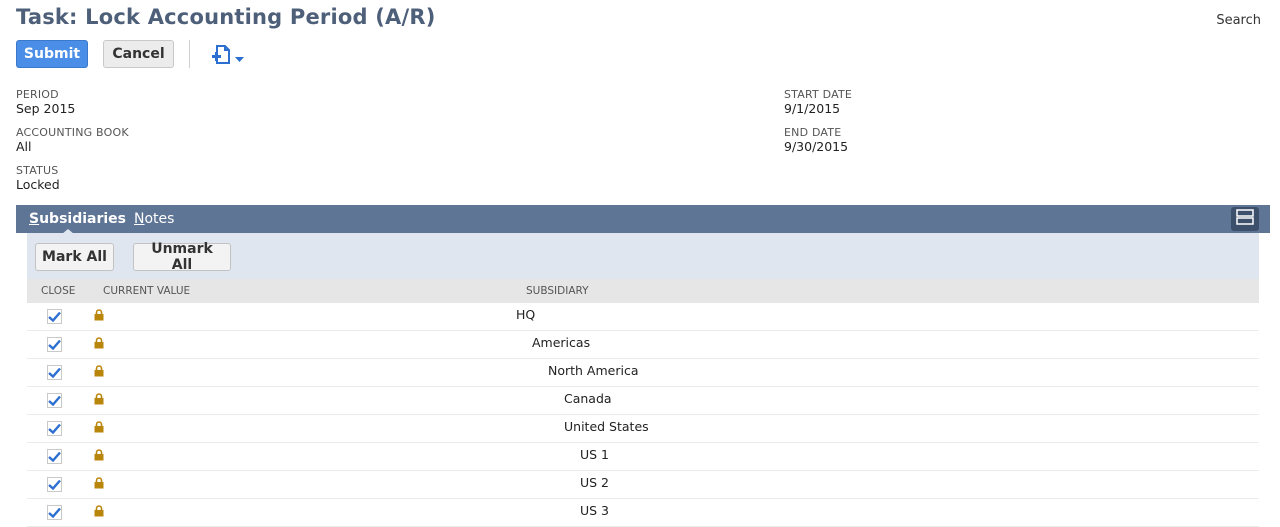 This screenshot has width=1280, height=527. Describe the element at coordinates (643, 219) in the screenshot. I see `subtab-bar: Subsidiaries Notes` at that location.